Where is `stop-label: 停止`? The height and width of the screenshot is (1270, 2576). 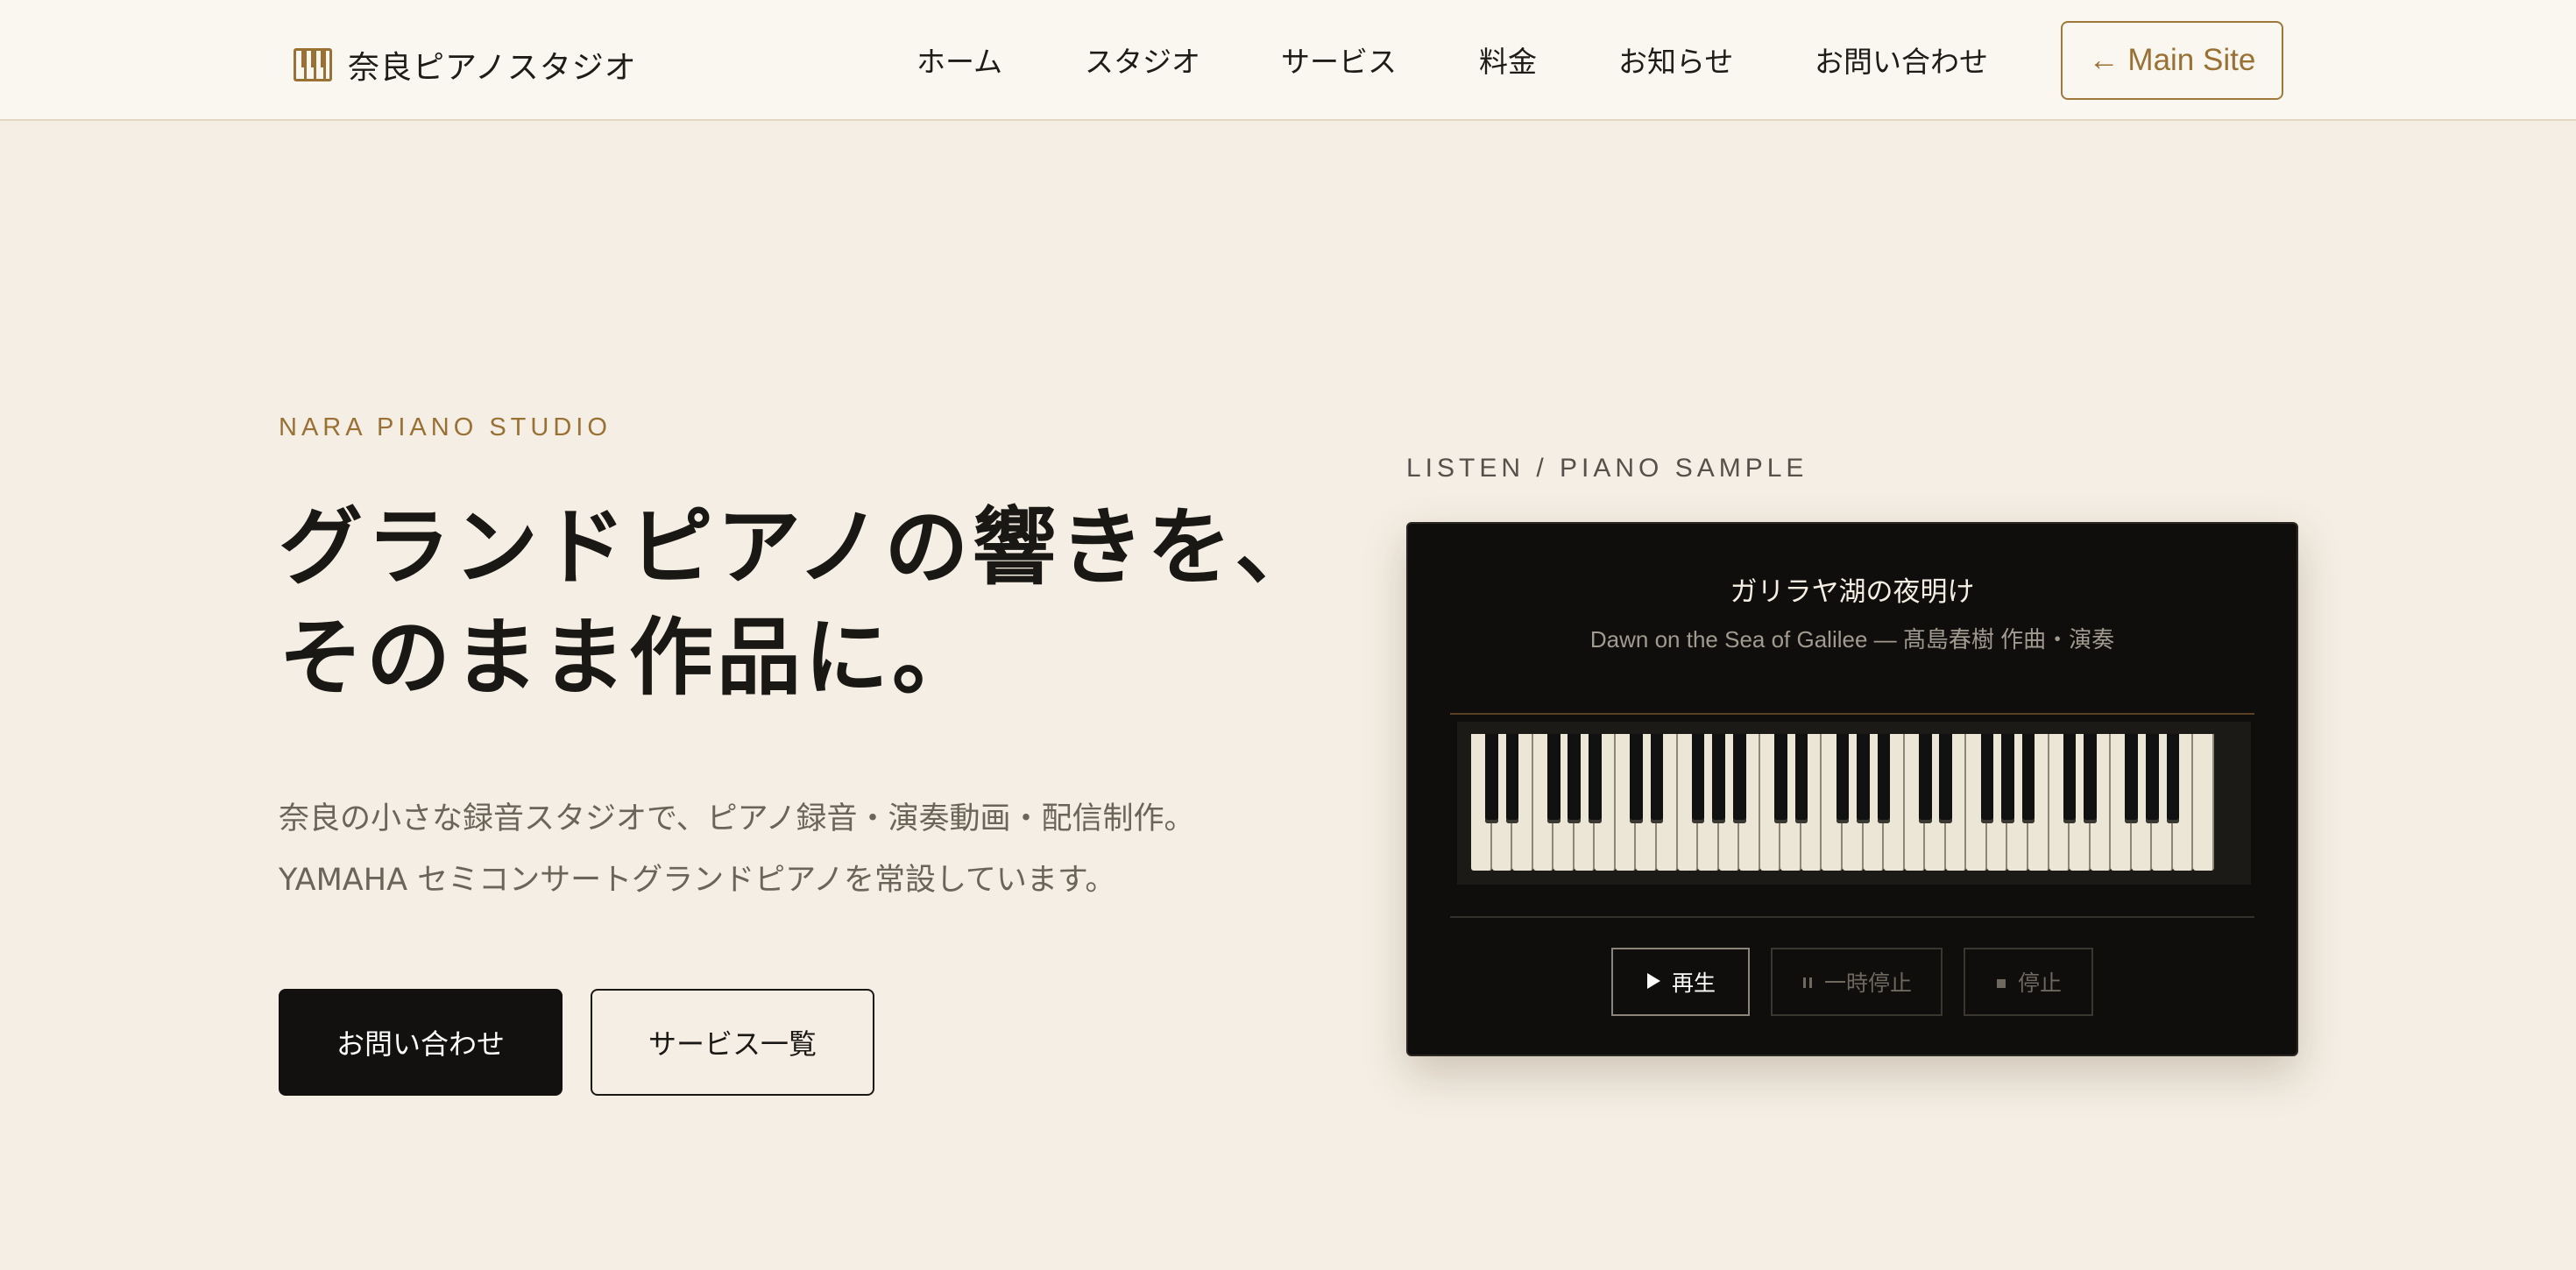
stop-label: 停止 is located at coordinates (2039, 983).